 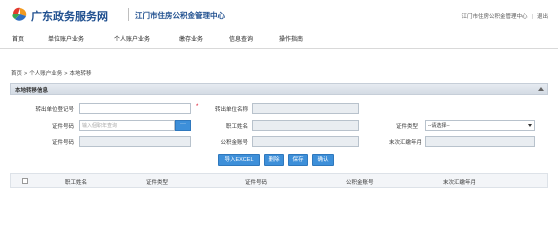 What do you see at coordinates (157, 183) in the screenshot?
I see `col-cert-type: 证件类型` at bounding box center [157, 183].